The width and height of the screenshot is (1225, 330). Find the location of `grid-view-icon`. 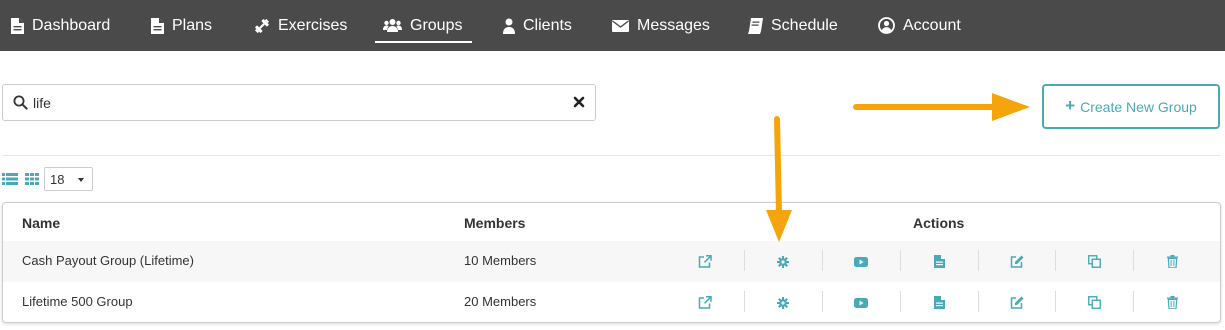

grid-view-icon is located at coordinates (32, 179).